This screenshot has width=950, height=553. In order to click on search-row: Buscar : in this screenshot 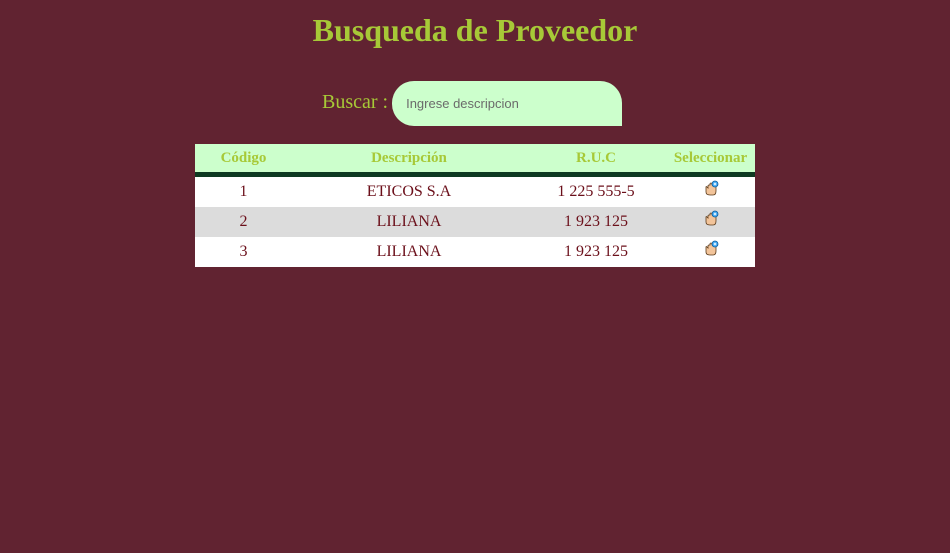, I will do `click(472, 103)`.